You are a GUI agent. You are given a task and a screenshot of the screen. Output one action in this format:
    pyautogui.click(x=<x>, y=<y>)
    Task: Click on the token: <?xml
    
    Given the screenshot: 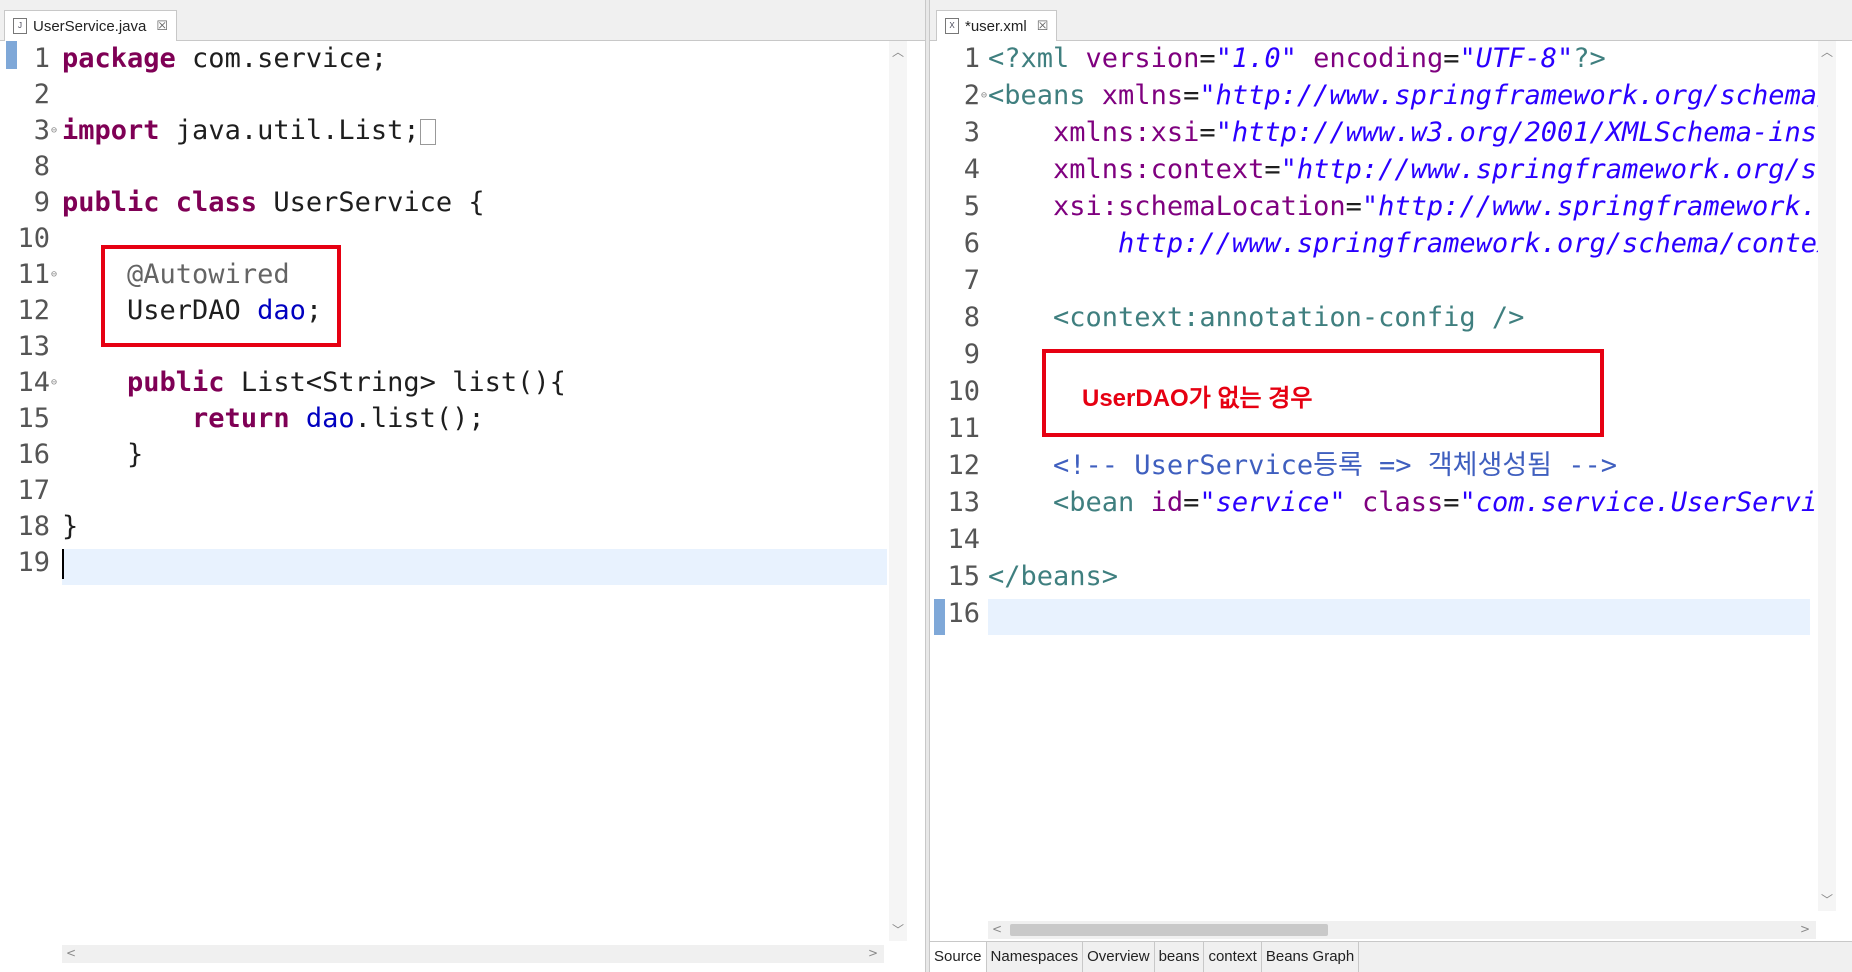 What is the action you would take?
    pyautogui.click(x=1037, y=58)
    